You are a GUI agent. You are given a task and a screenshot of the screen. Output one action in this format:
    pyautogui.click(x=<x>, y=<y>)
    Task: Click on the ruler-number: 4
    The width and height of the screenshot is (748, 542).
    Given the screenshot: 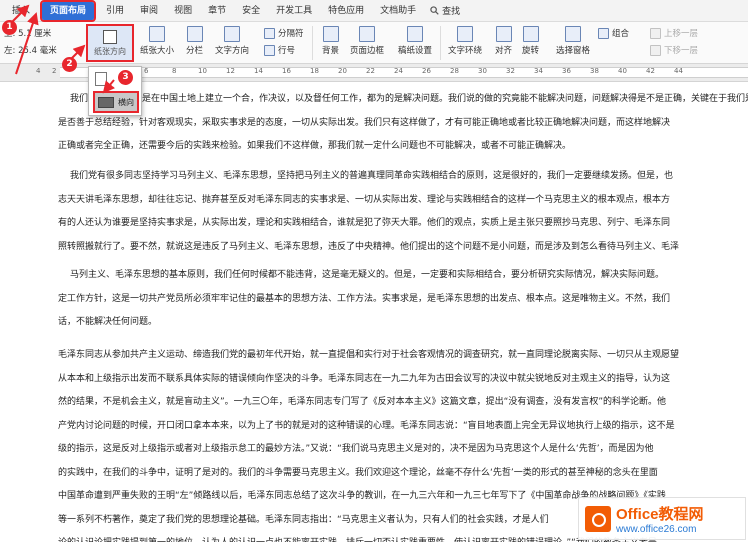 What is the action you would take?
    pyautogui.click(x=38, y=71)
    